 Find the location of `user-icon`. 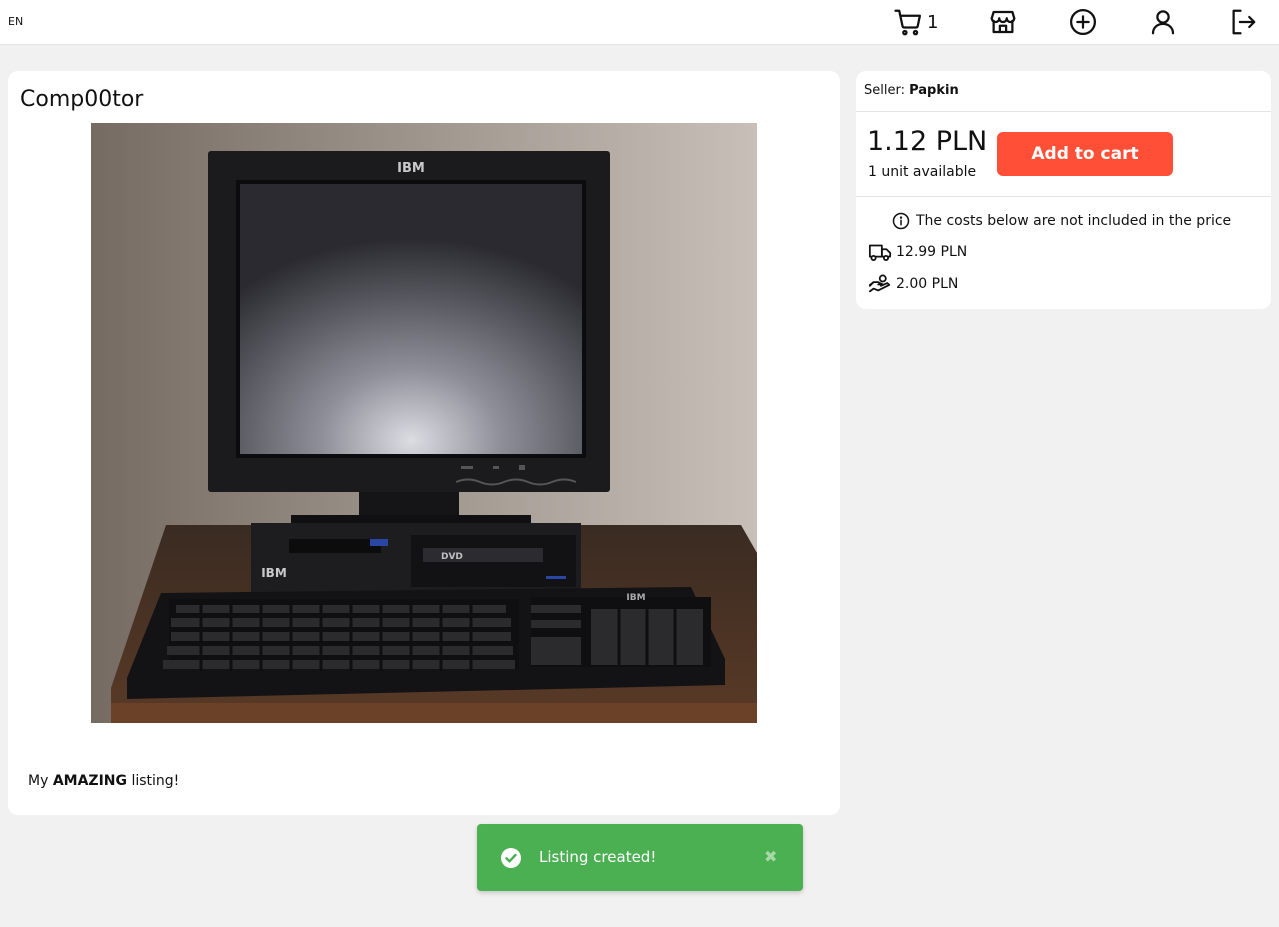

user-icon is located at coordinates (1163, 22).